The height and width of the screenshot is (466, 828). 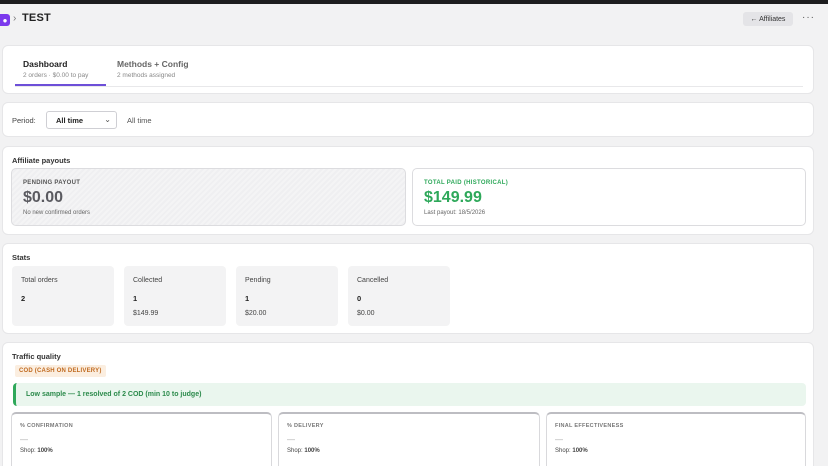 I want to click on page-title: TEST, so click(x=36, y=18).